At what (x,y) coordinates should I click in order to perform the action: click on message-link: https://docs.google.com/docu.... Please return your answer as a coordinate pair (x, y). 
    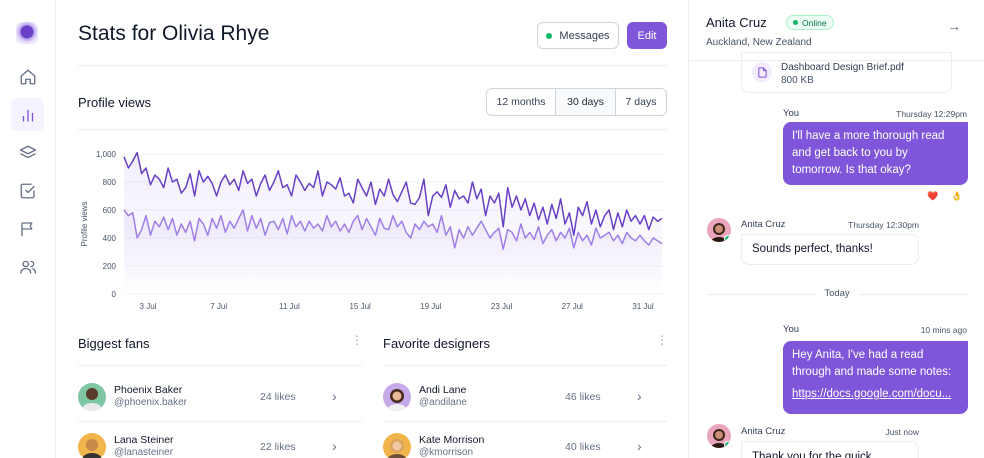
    Looking at the image, I should click on (875, 394).